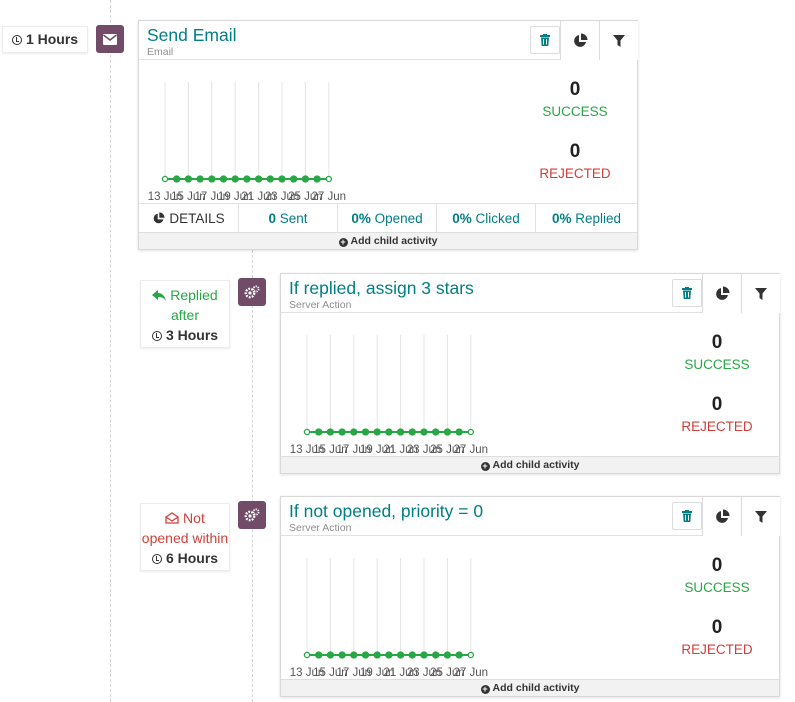 Image resolution: width=795 pixels, height=702 pixels. What do you see at coordinates (197, 218) in the screenshot?
I see `details-label: DETAILS` at bounding box center [197, 218].